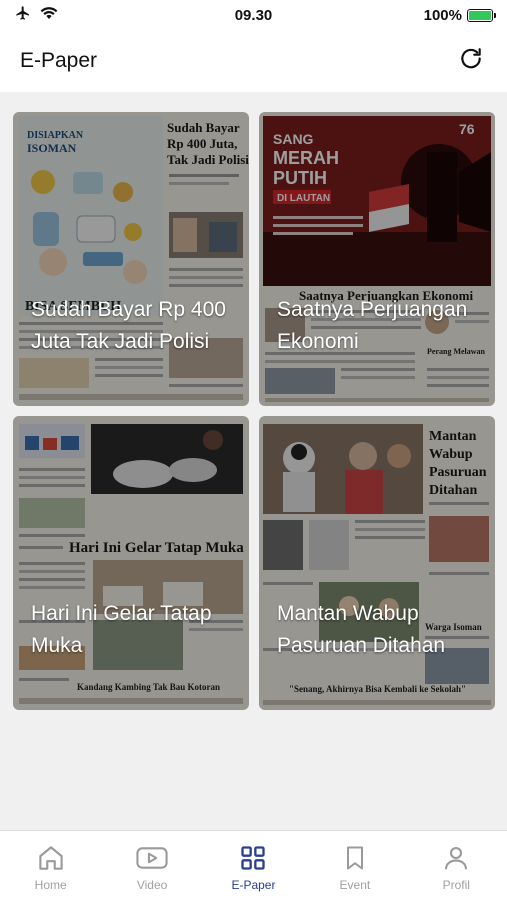  I want to click on page-title: E-Paper, so click(59, 60).